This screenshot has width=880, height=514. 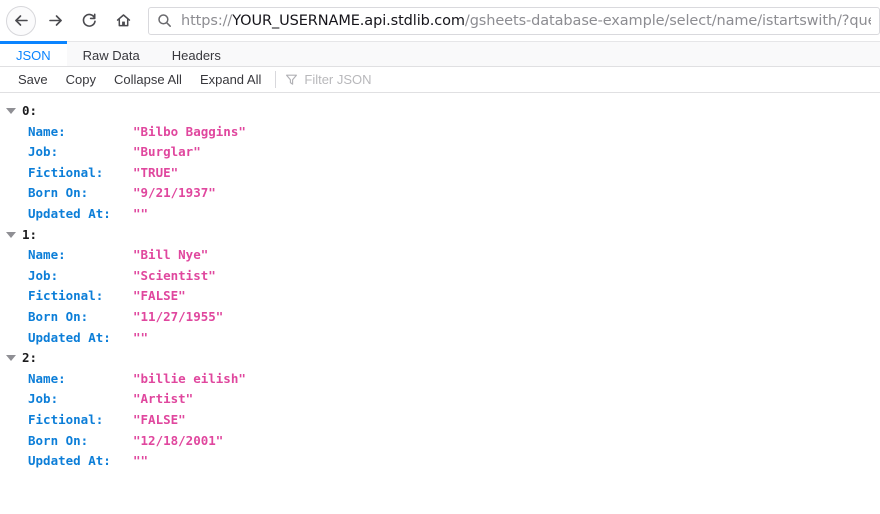 I want to click on filter-json-input: Filter JSON, so click(x=579, y=79).